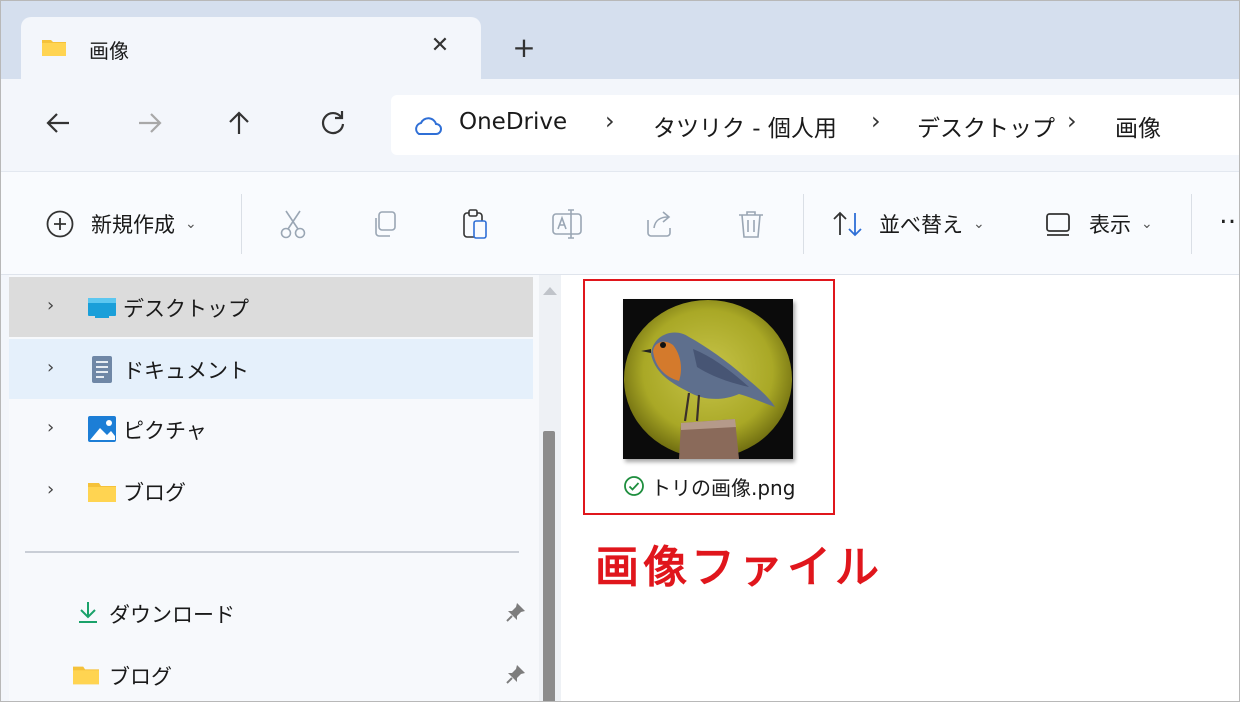  What do you see at coordinates (385, 224) in the screenshot?
I see `copy-icon` at bounding box center [385, 224].